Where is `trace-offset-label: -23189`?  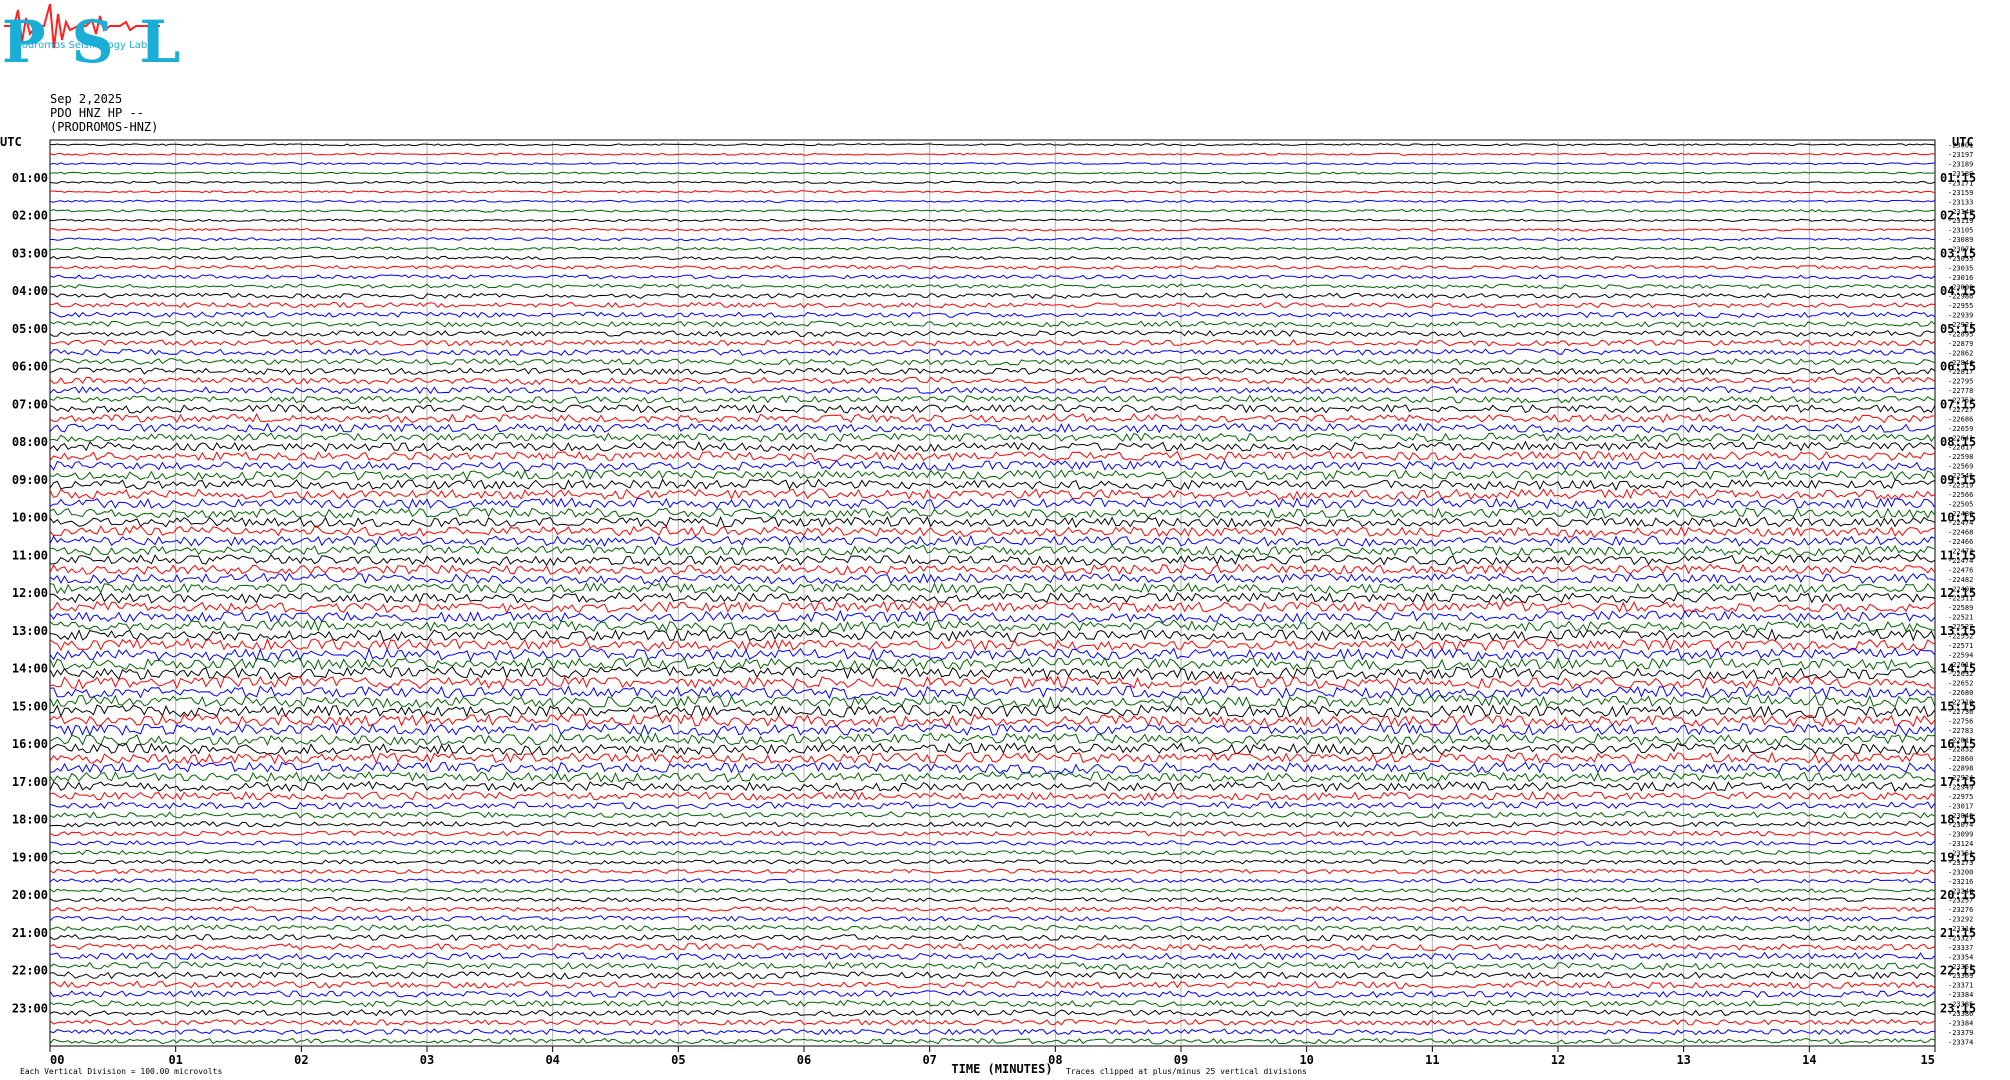 trace-offset-label: -23189 is located at coordinates (1960, 165).